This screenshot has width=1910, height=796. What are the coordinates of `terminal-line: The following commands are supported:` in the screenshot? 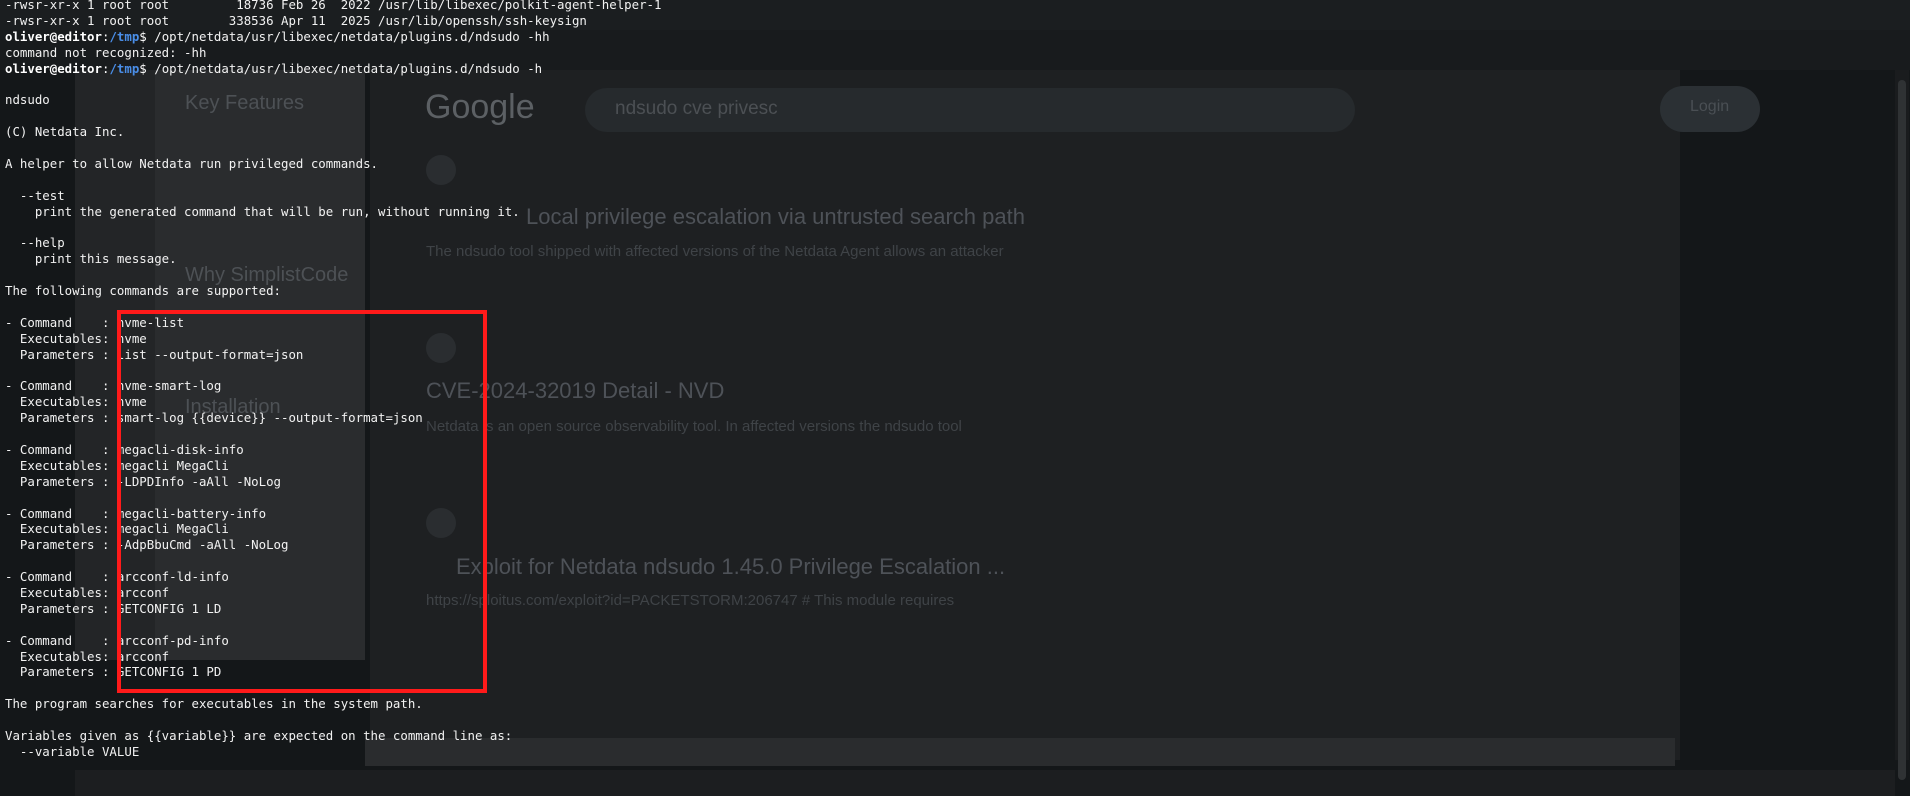 It's located at (143, 291).